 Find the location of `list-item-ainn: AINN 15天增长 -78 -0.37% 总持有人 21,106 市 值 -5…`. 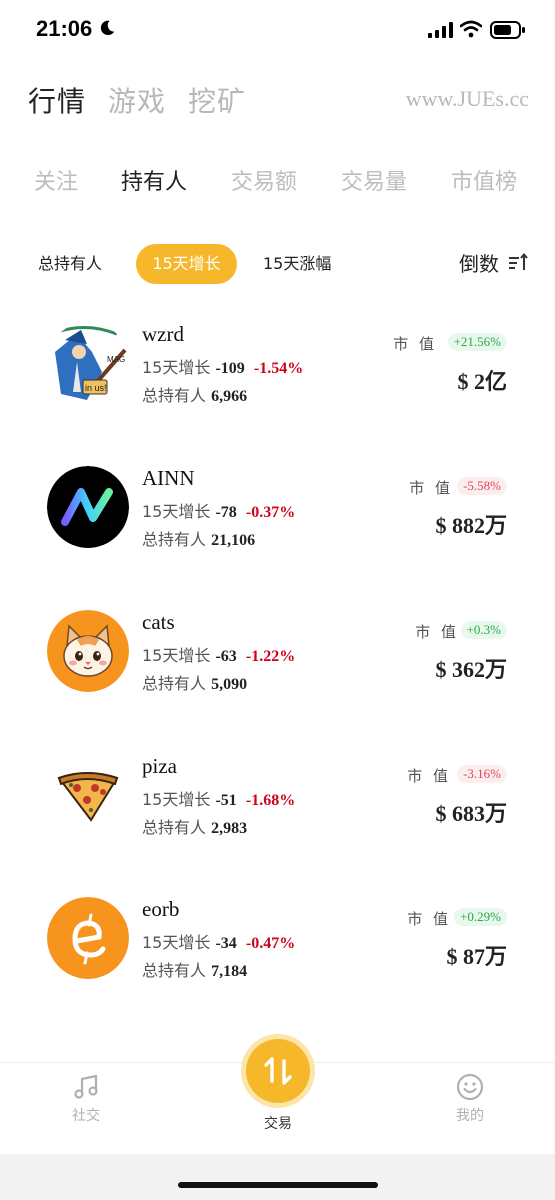

list-item-ainn: AINN 15天增长 -78 -0.37% 总持有人 21,106 市 值 -5… is located at coordinates (277, 526).